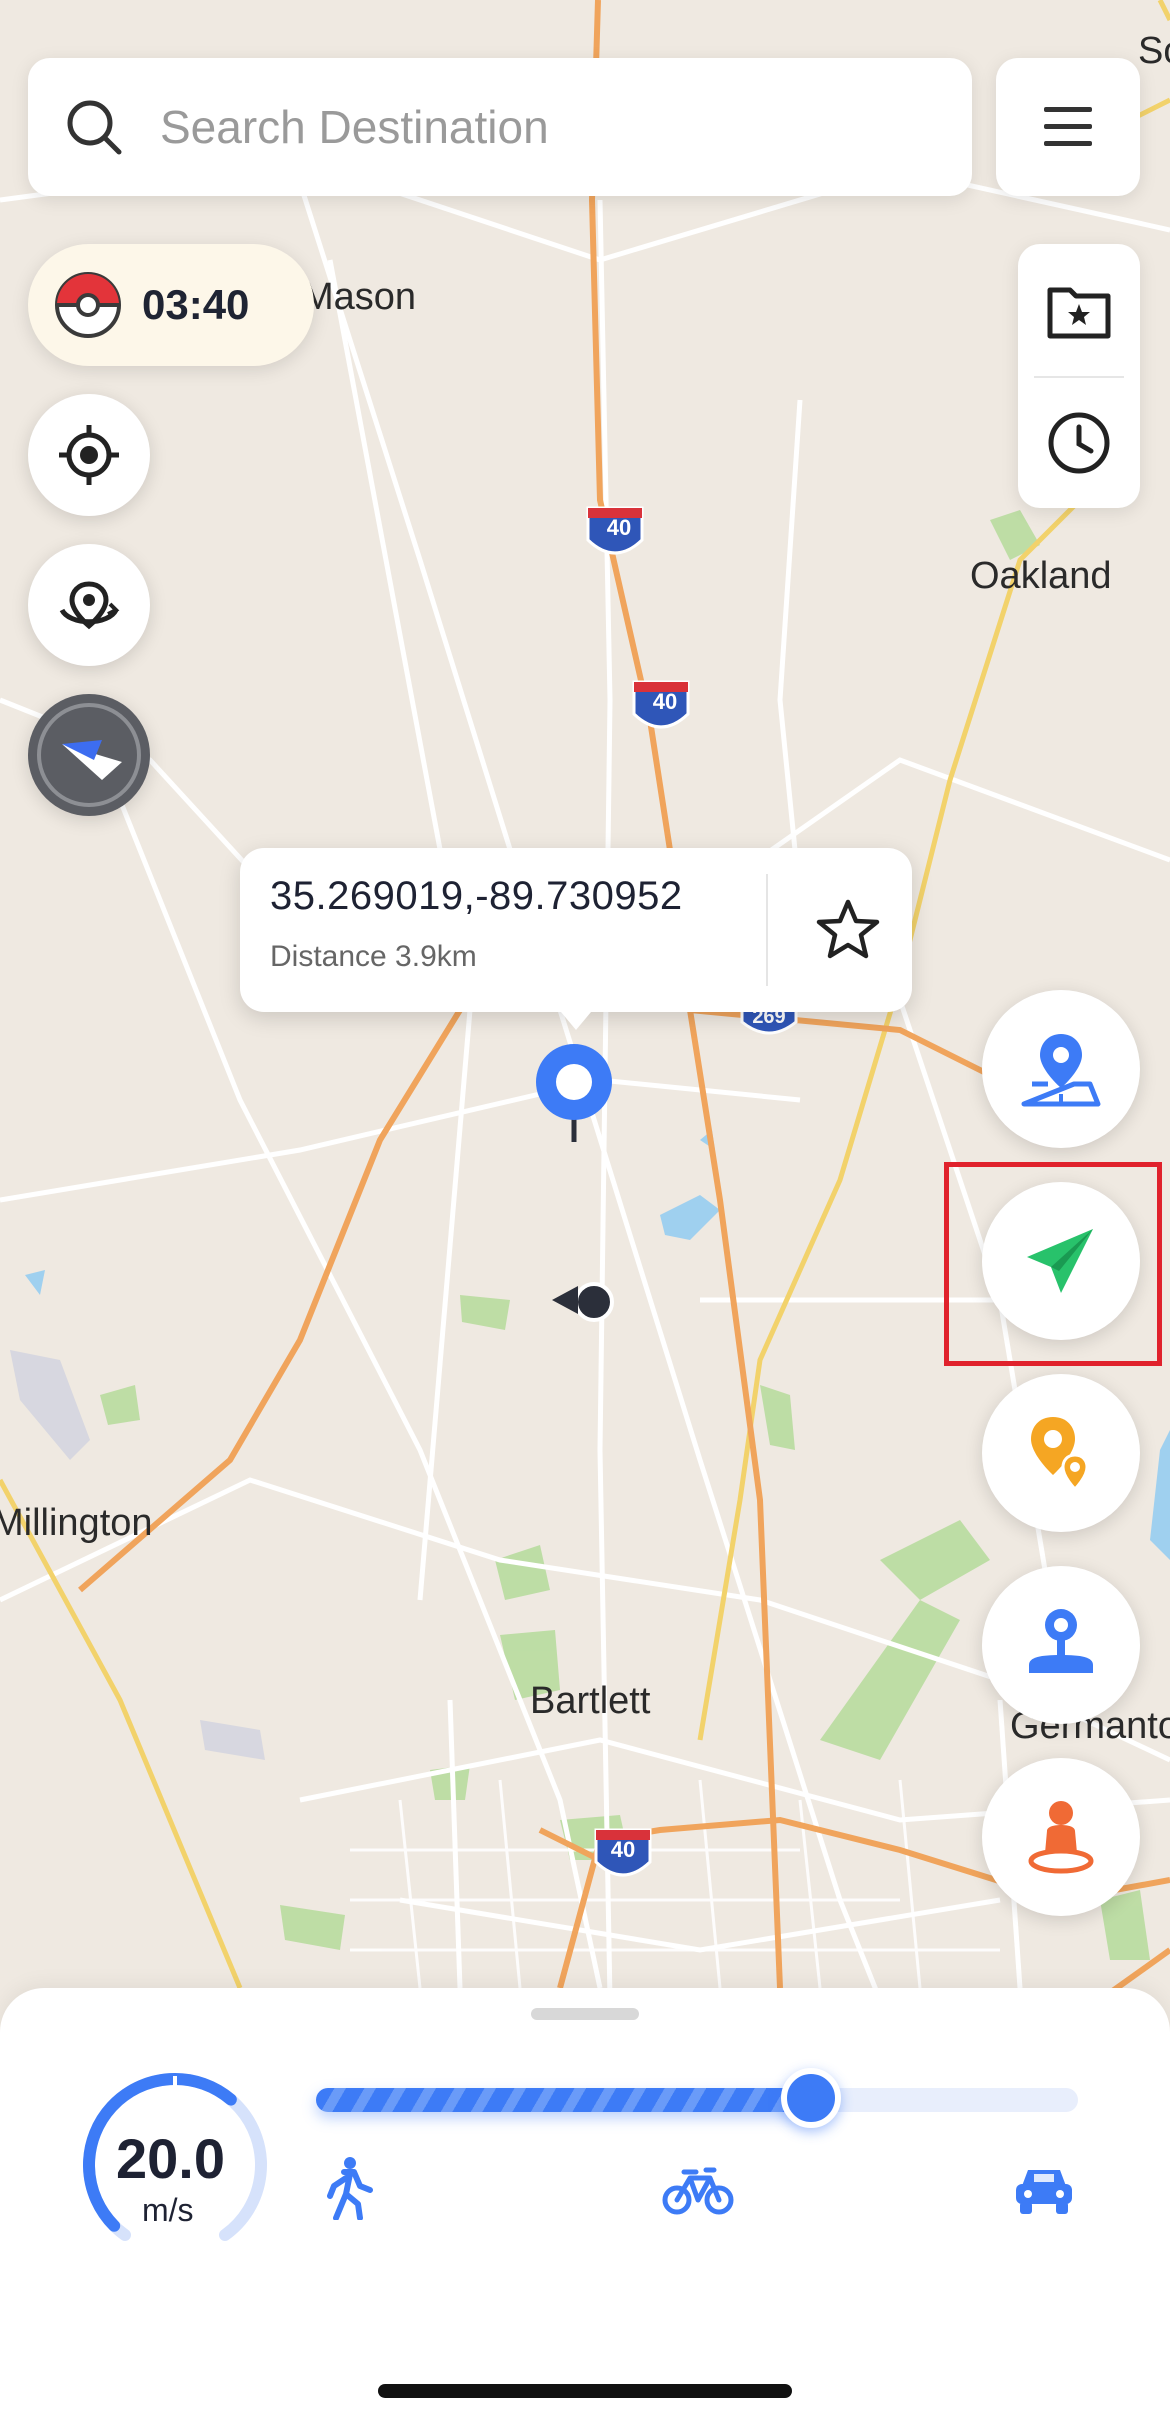 Image resolution: width=1170 pixels, height=2421 pixels. Describe the element at coordinates (1044, 2190) in the screenshot. I see `car-icon` at that location.